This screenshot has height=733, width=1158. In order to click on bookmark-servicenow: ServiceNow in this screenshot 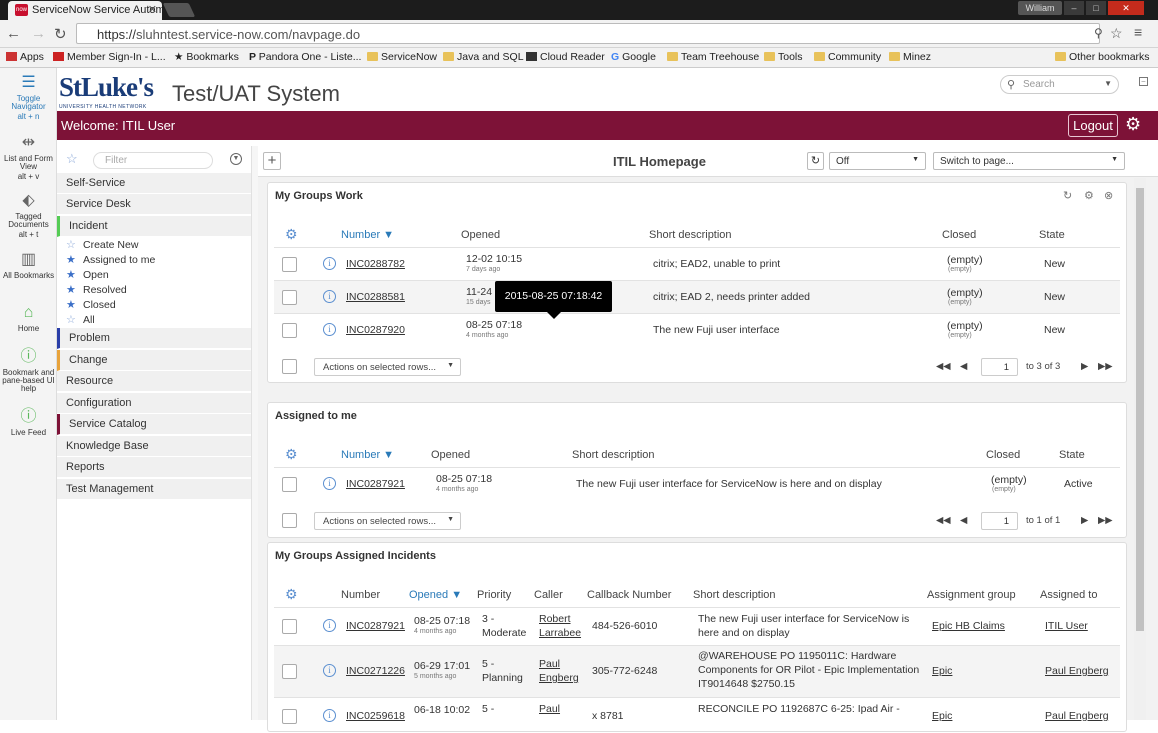, I will do `click(402, 57)`.